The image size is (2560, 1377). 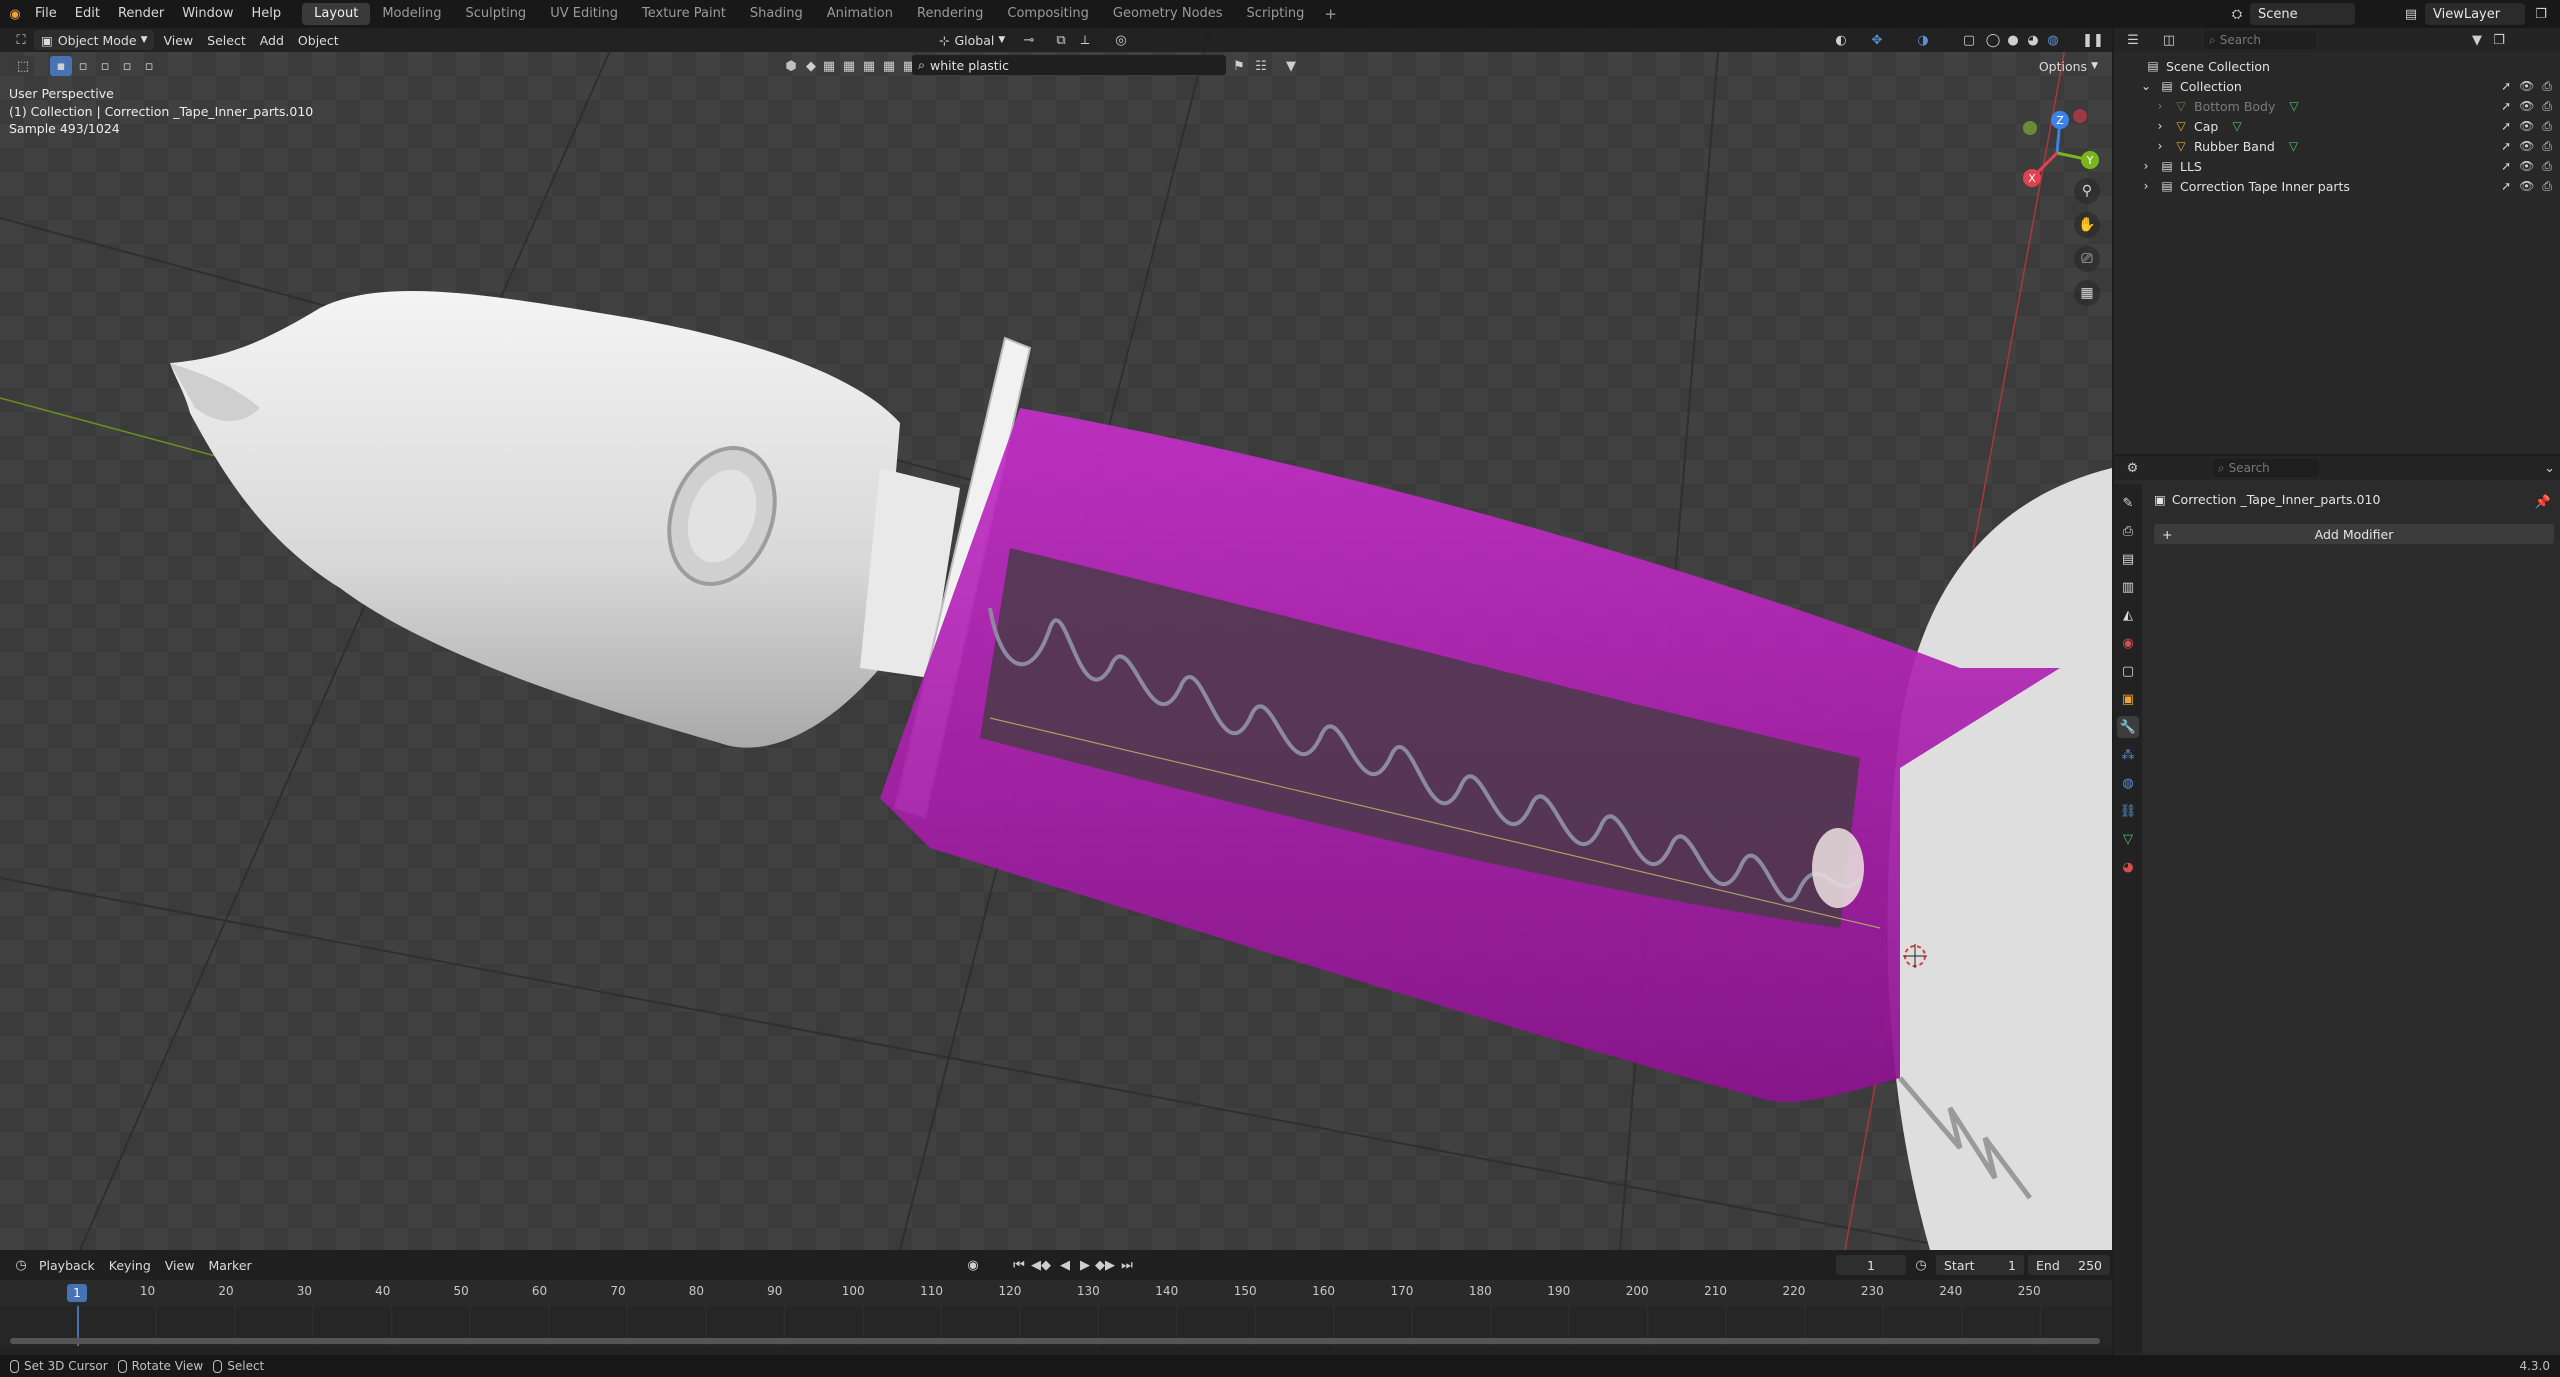 What do you see at coordinates (15, 14) in the screenshot?
I see `blender-logo-icon: ◉` at bounding box center [15, 14].